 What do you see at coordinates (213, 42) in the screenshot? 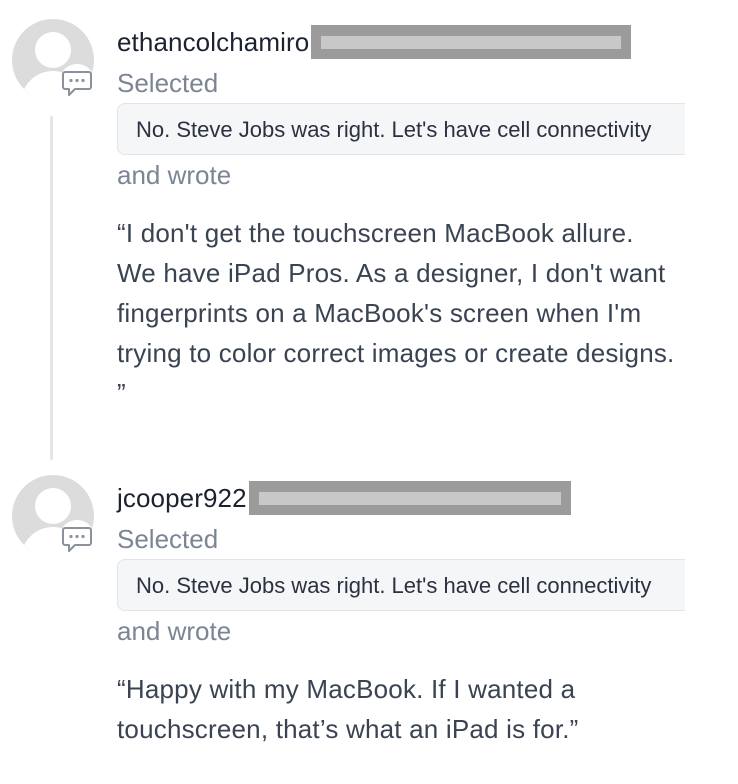
I see `username-link: ethancolchamiro` at bounding box center [213, 42].